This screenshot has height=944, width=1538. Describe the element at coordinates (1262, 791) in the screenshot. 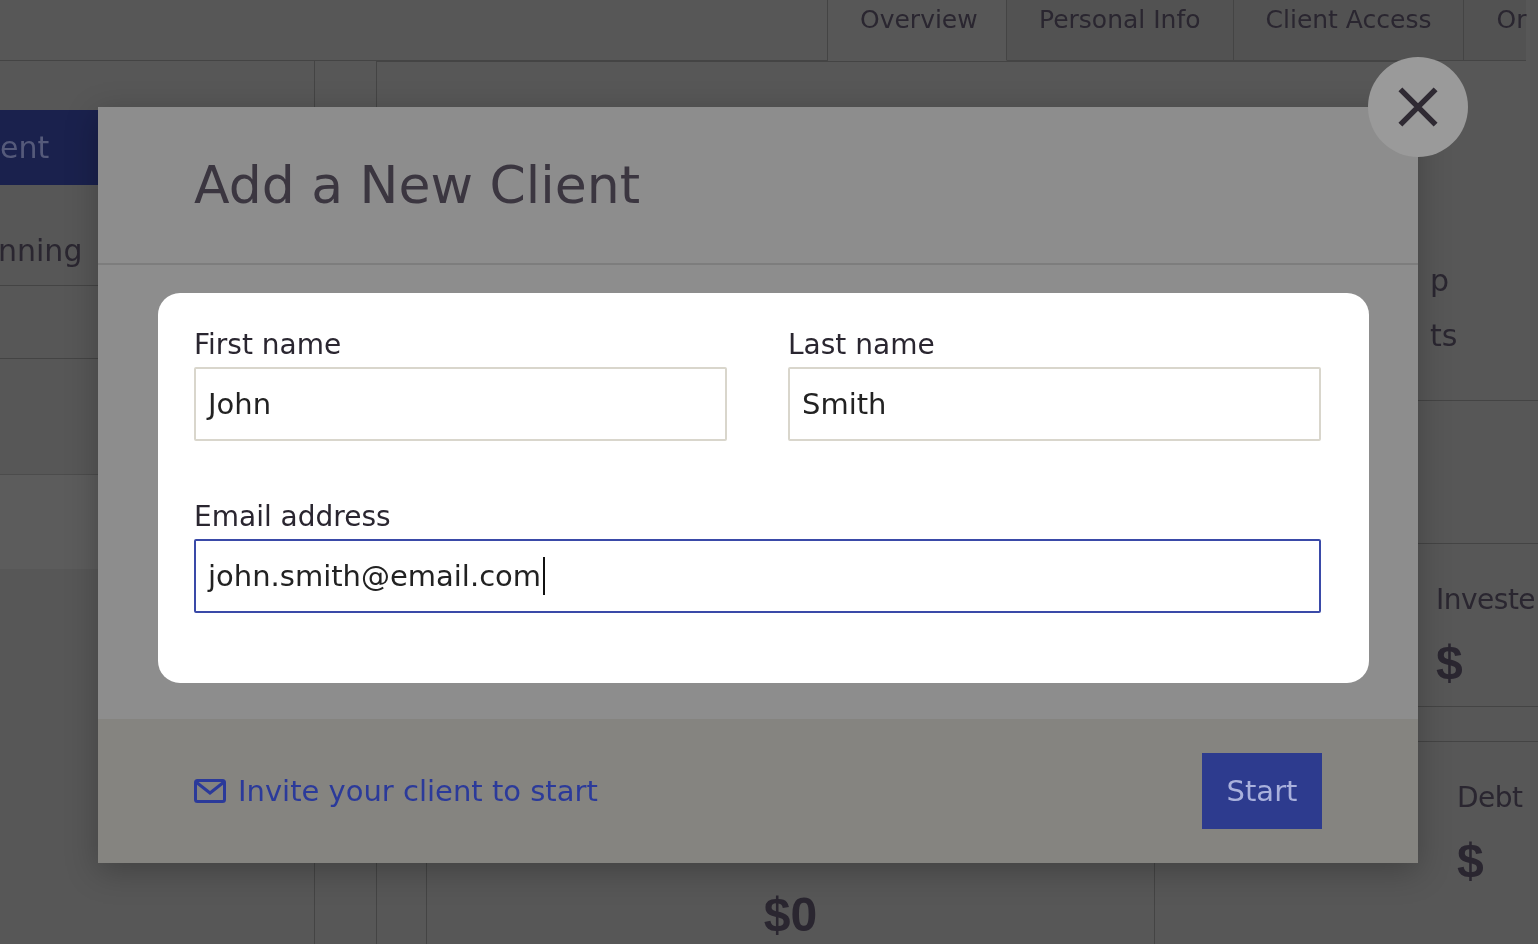

I see `start-button: Start` at that location.